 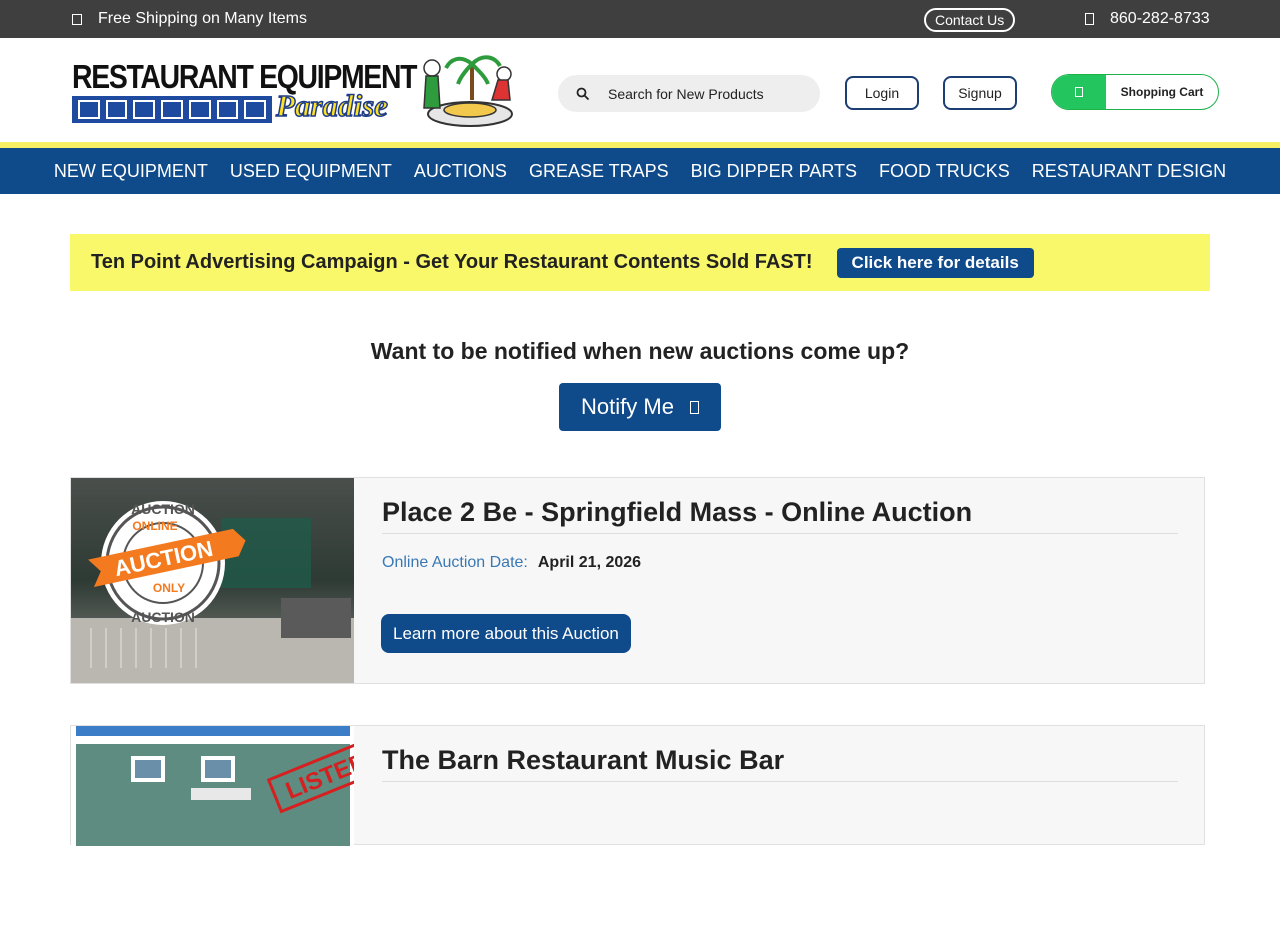 I want to click on nav-item-new-equipment: NEW EQUIPMENT, so click(x=131, y=171).